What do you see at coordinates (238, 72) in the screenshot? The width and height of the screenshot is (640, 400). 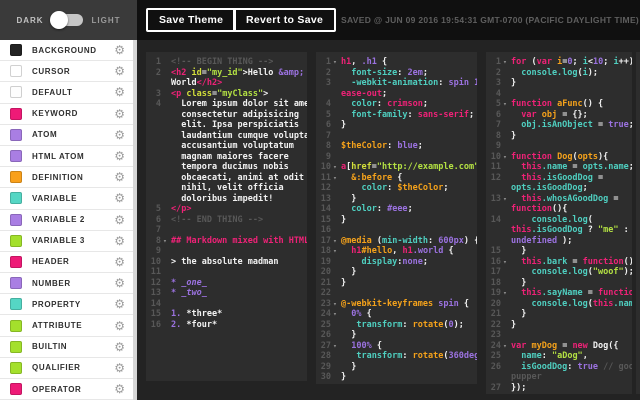 I see `code-text: <h2 id="my_id">Hello &amp;` at bounding box center [238, 72].